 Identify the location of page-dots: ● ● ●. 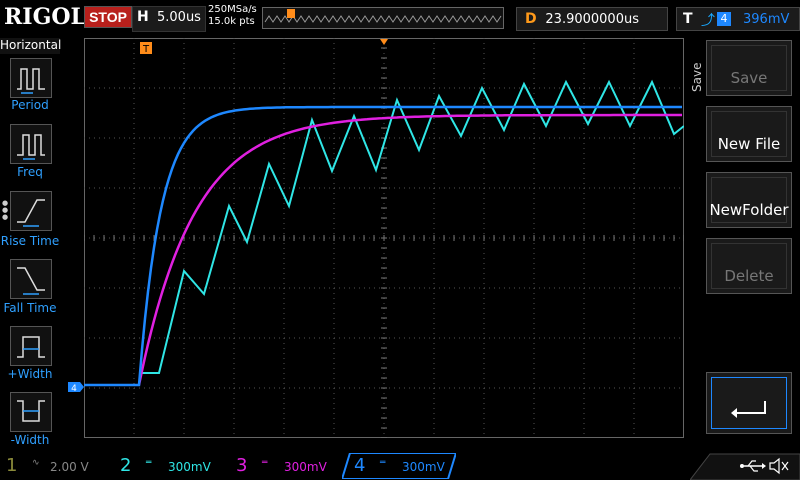
(5, 210).